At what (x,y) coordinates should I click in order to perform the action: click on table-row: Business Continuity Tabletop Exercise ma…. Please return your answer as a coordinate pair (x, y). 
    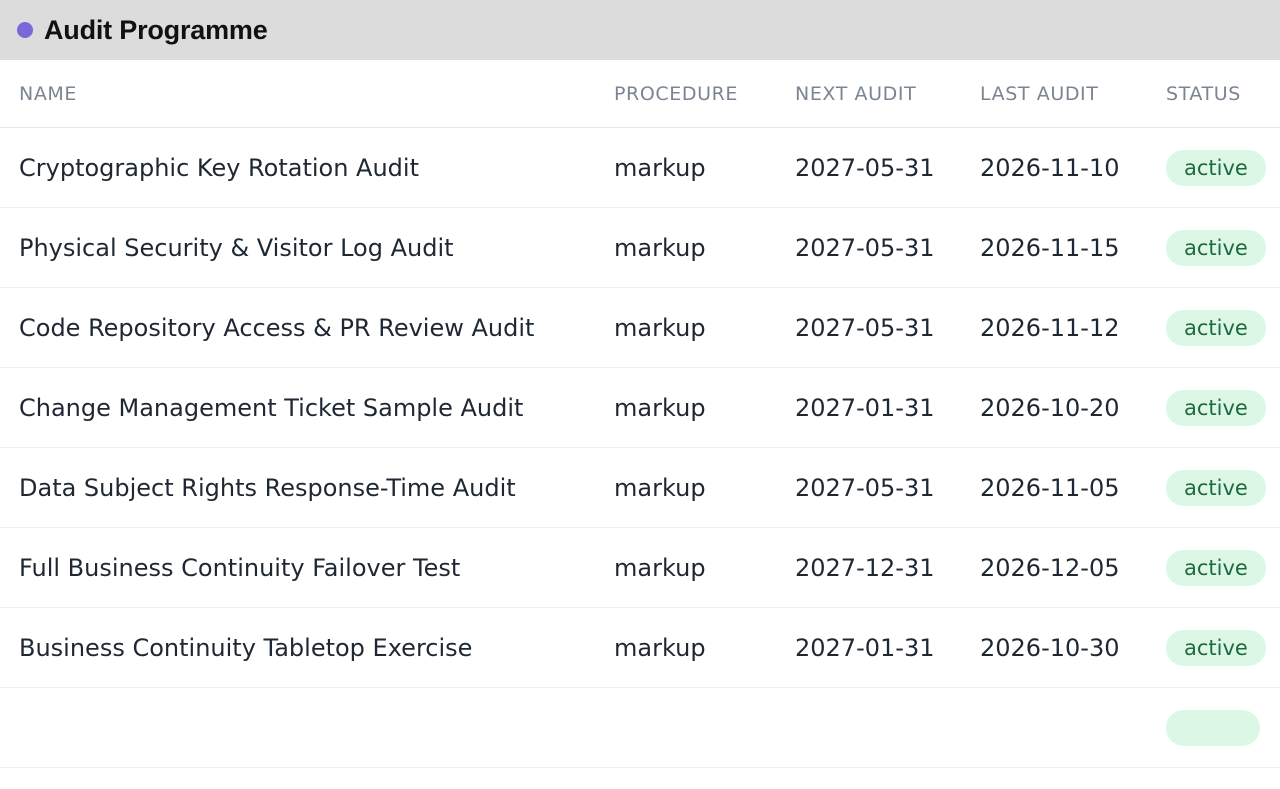
    Looking at the image, I should click on (640, 648).